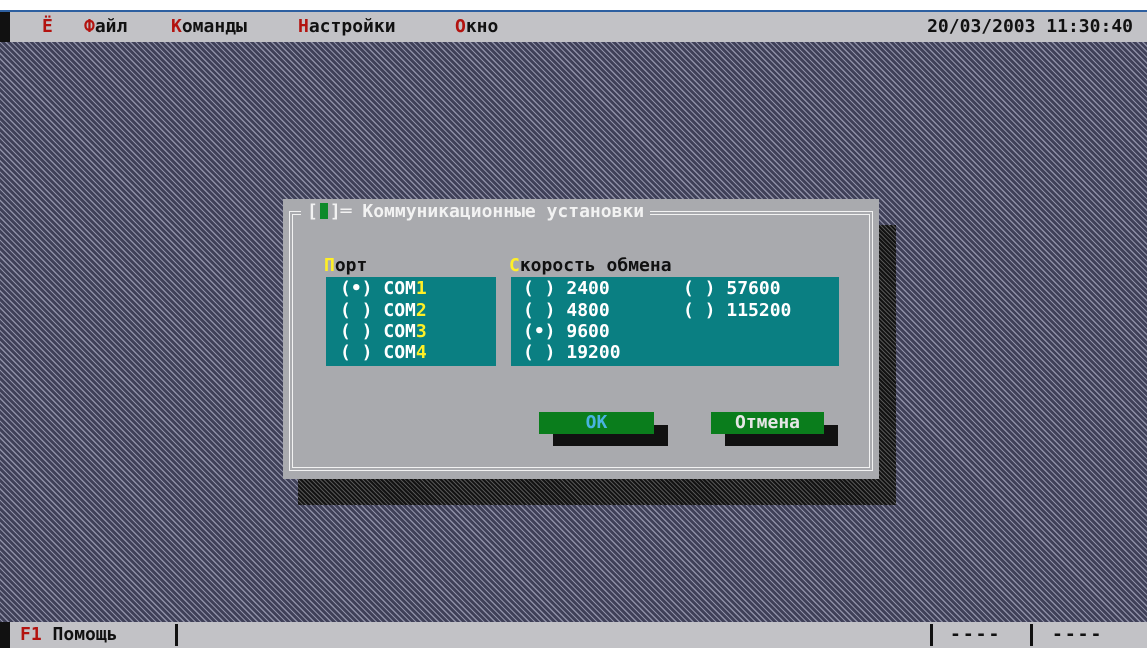 This screenshot has height=648, width=1147. Describe the element at coordinates (573, 635) in the screenshot. I see `status-bar: F1 Помощь ---- ----` at that location.